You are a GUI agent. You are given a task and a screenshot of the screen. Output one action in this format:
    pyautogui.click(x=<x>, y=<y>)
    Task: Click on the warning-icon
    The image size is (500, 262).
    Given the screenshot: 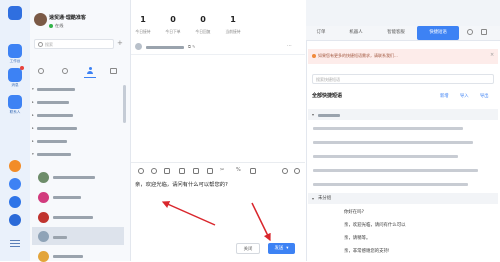 What is the action you would take?
    pyautogui.click(x=314, y=56)
    